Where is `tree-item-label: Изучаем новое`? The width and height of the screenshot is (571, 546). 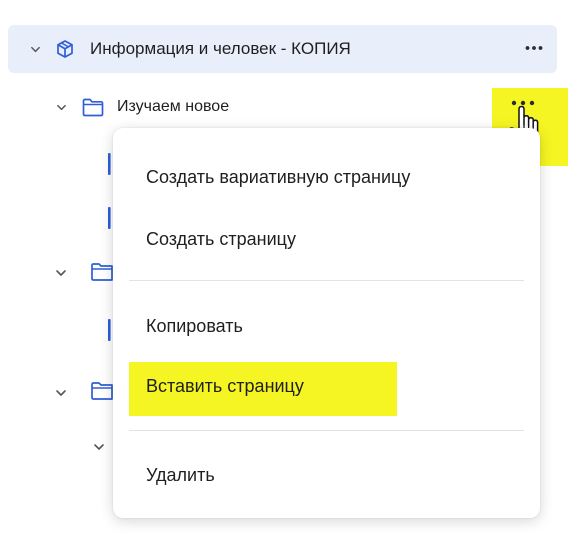 tree-item-label: Изучаем новое is located at coordinates (173, 106).